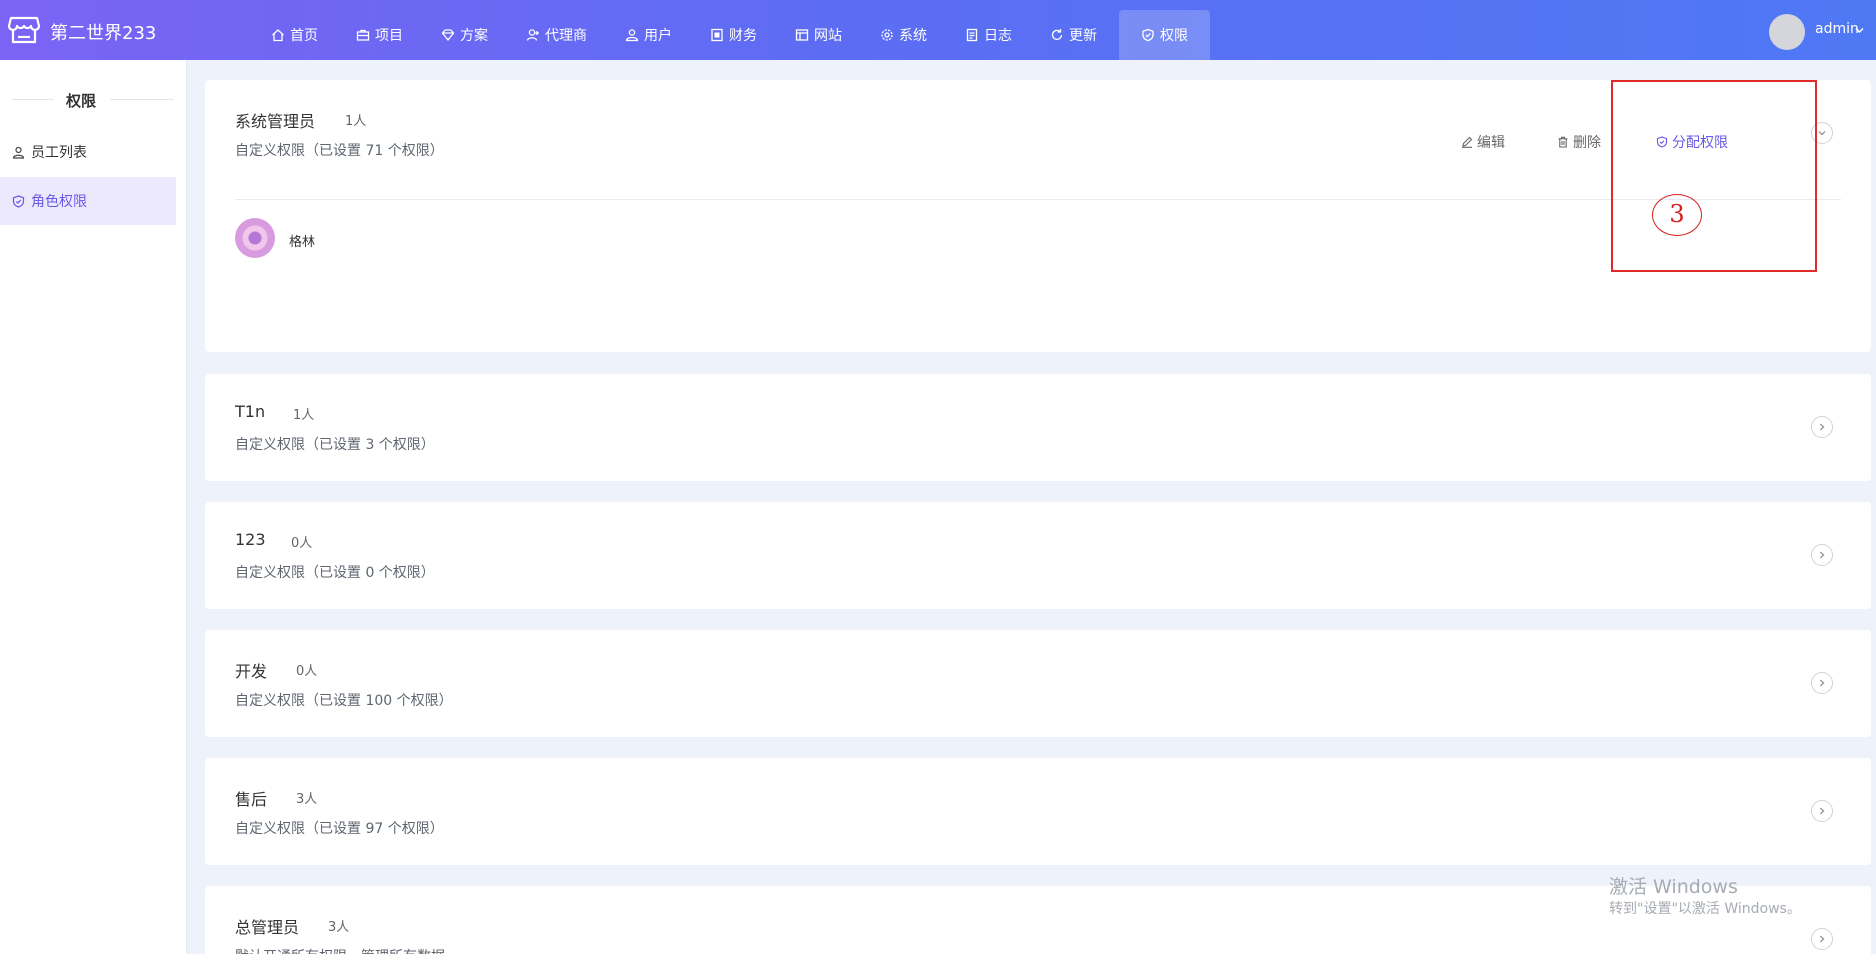 This screenshot has height=954, width=1876. I want to click on nav-item-permissions: 权限, so click(1164, 35).